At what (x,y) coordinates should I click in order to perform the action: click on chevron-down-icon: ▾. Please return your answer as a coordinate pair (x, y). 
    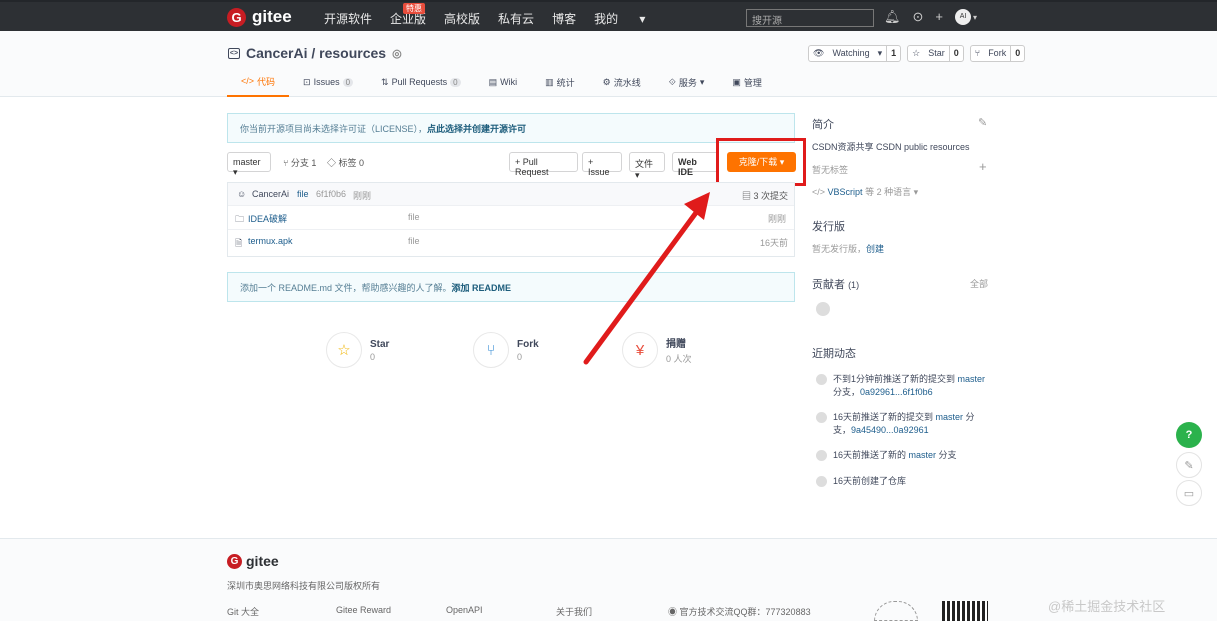
    Looking at the image, I should click on (916, 192).